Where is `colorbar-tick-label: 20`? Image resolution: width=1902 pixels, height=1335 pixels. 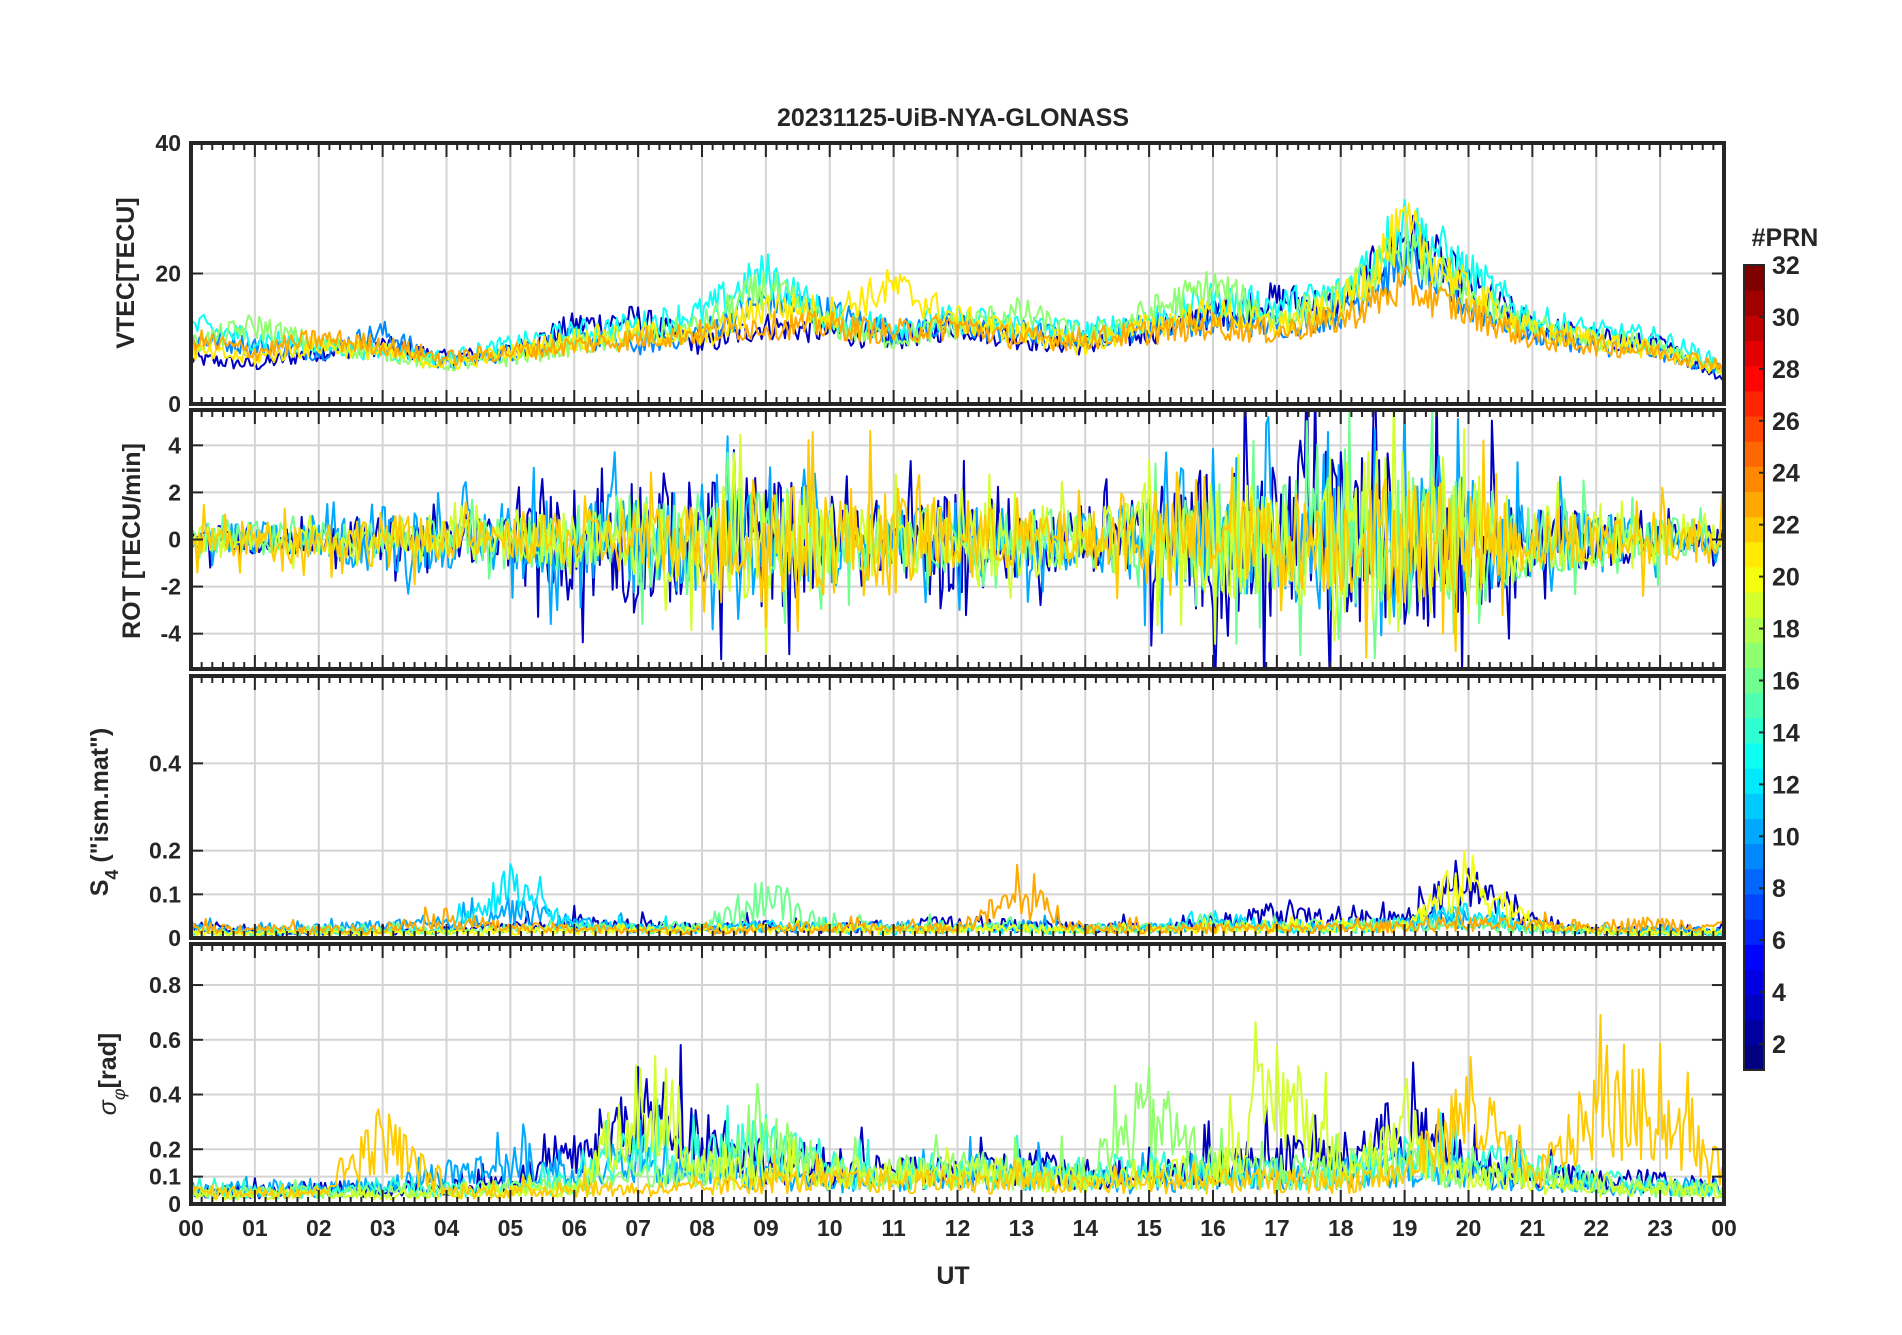 colorbar-tick-label: 20 is located at coordinates (1786, 578).